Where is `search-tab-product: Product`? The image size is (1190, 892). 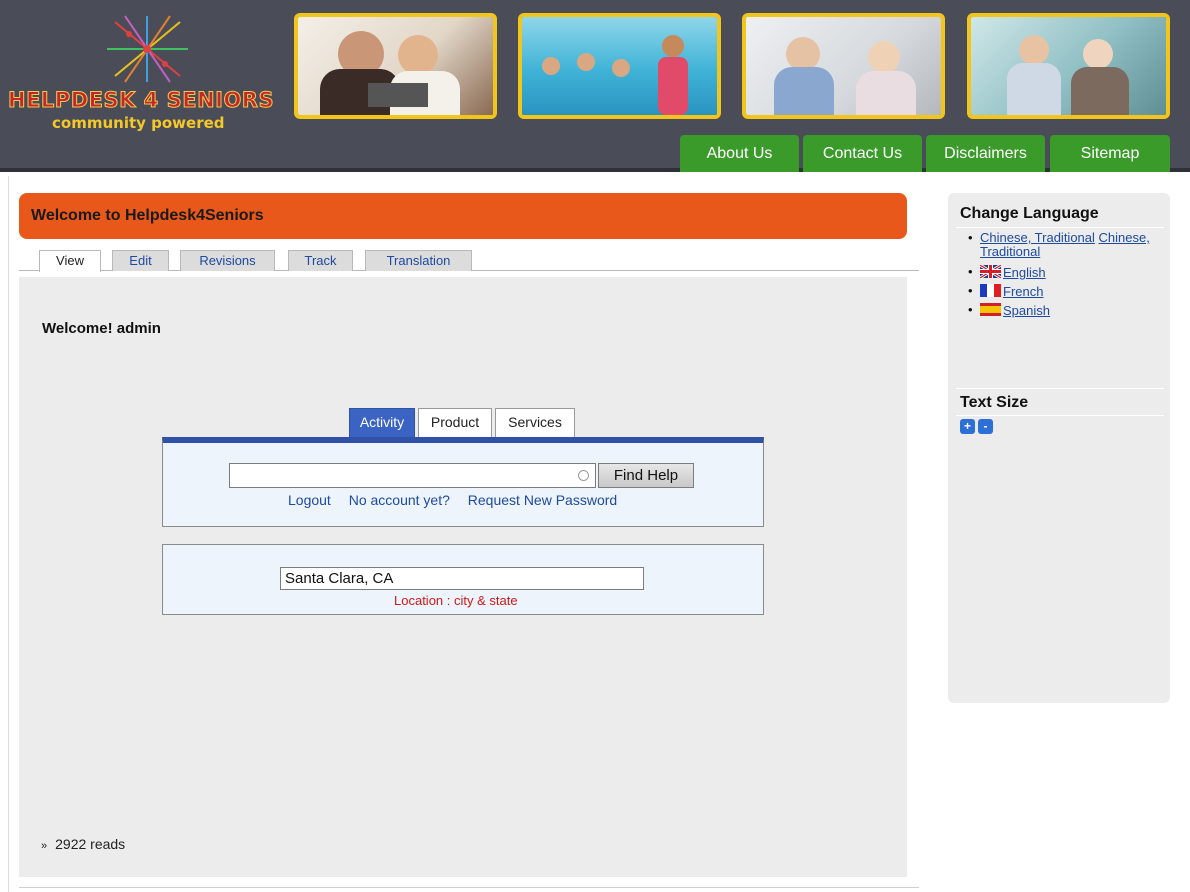
search-tab-product: Product is located at coordinates (455, 422).